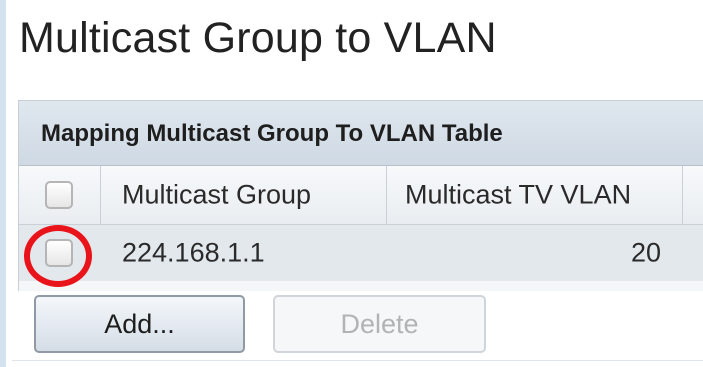  What do you see at coordinates (217, 194) in the screenshot?
I see `column-header-multicast-group: Multicast Group` at bounding box center [217, 194].